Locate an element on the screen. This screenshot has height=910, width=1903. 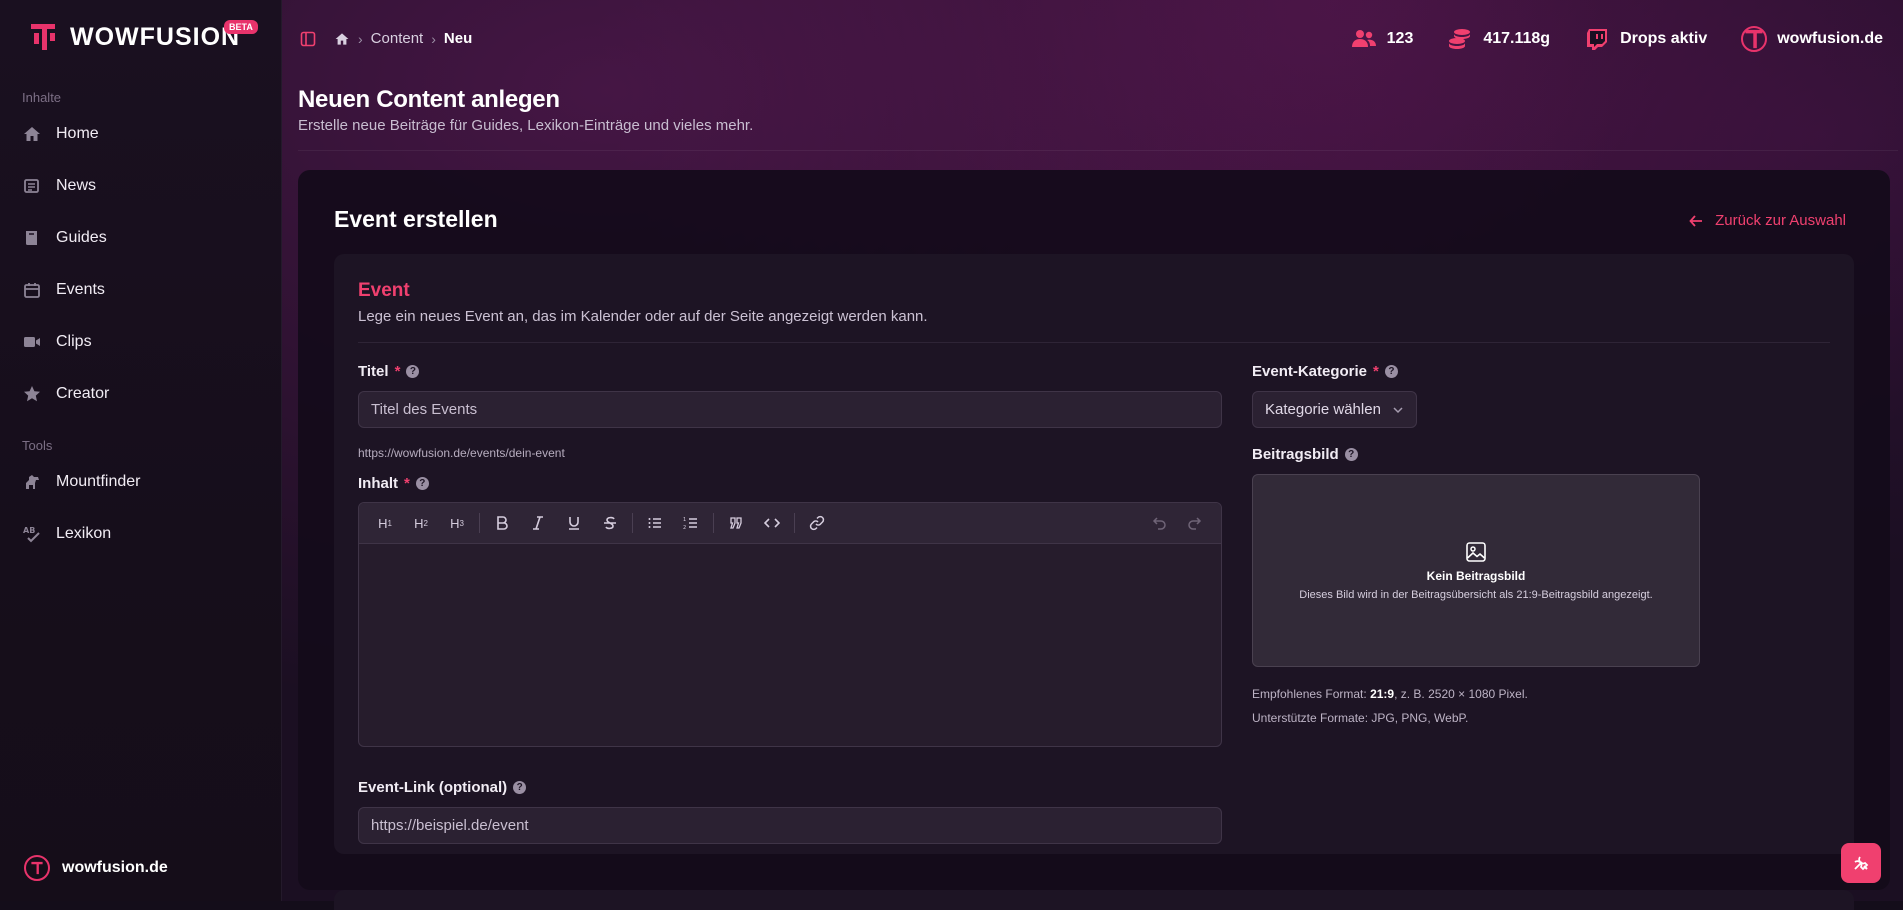
sidebar-item-lexikon: AB Lexikon is located at coordinates (142, 534).